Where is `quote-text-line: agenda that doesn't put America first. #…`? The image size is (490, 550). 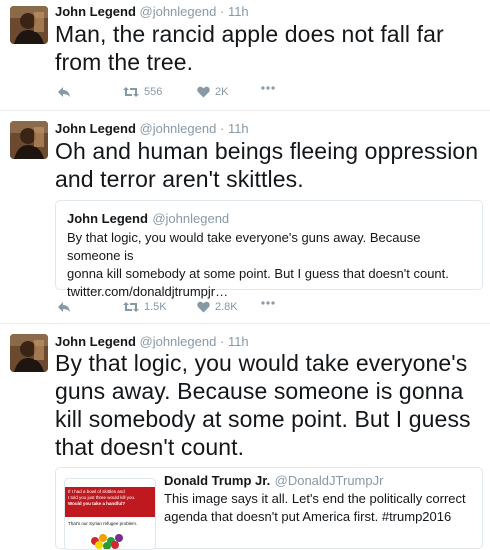 quote-text-line: agenda that doesn't put America first. #… is located at coordinates (308, 516).